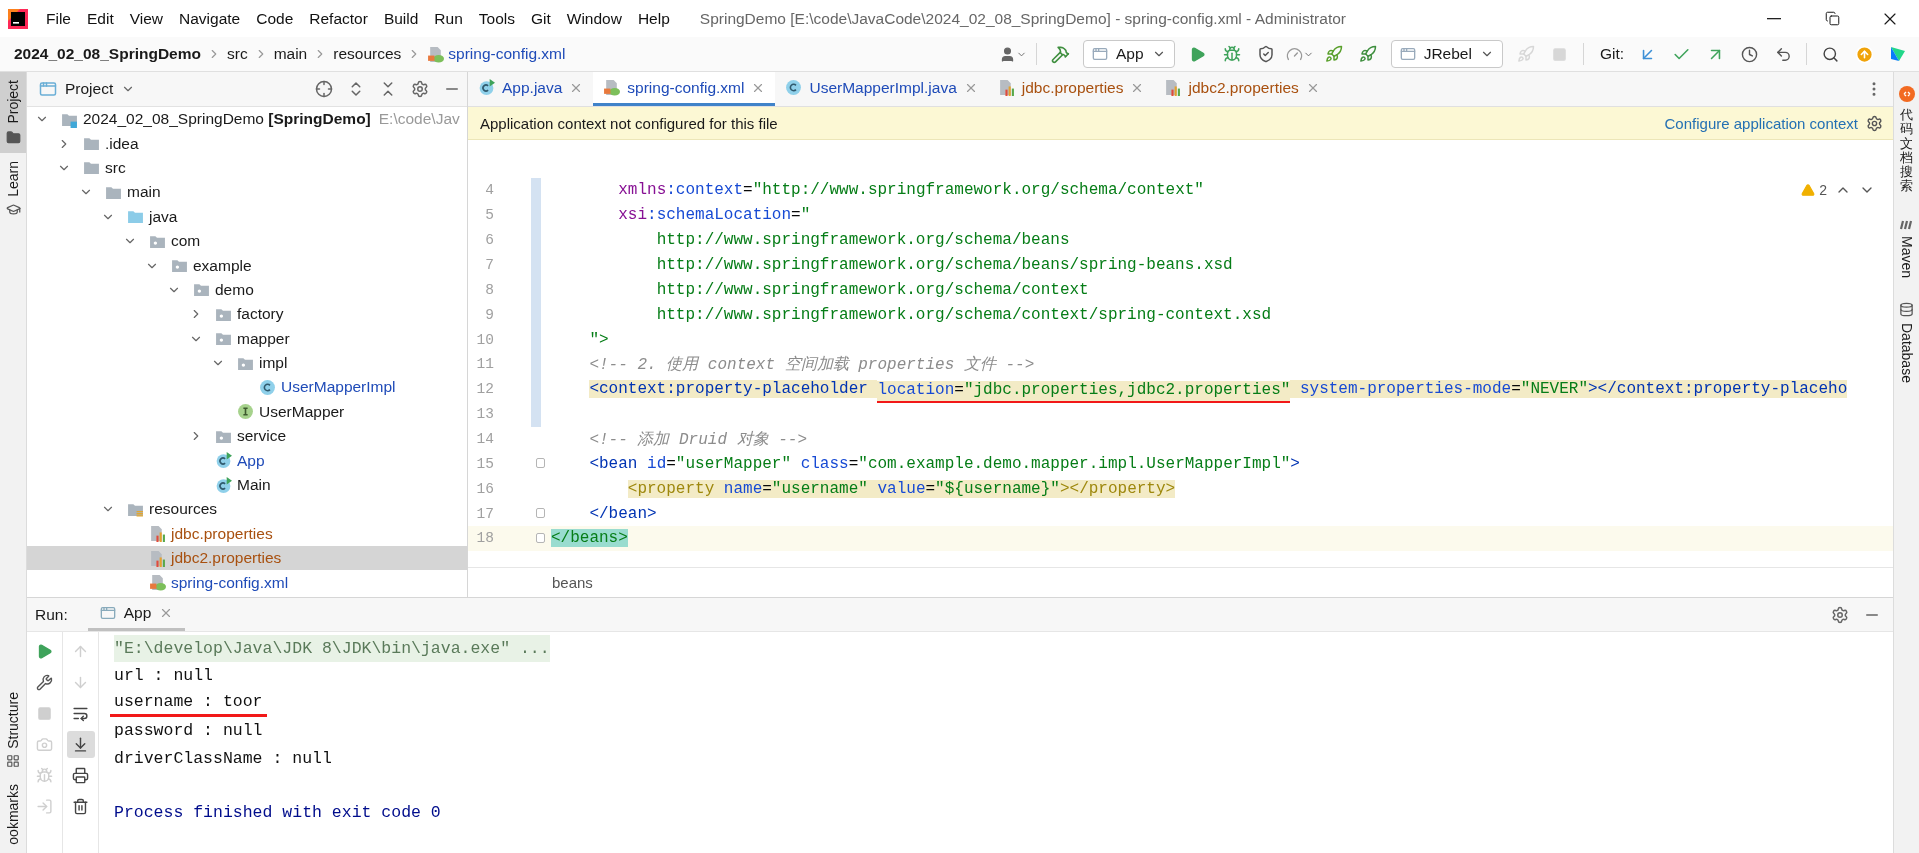 This screenshot has width=1919, height=853. Describe the element at coordinates (629, 123) in the screenshot. I see `banner-message: Application context not configured for this file` at that location.